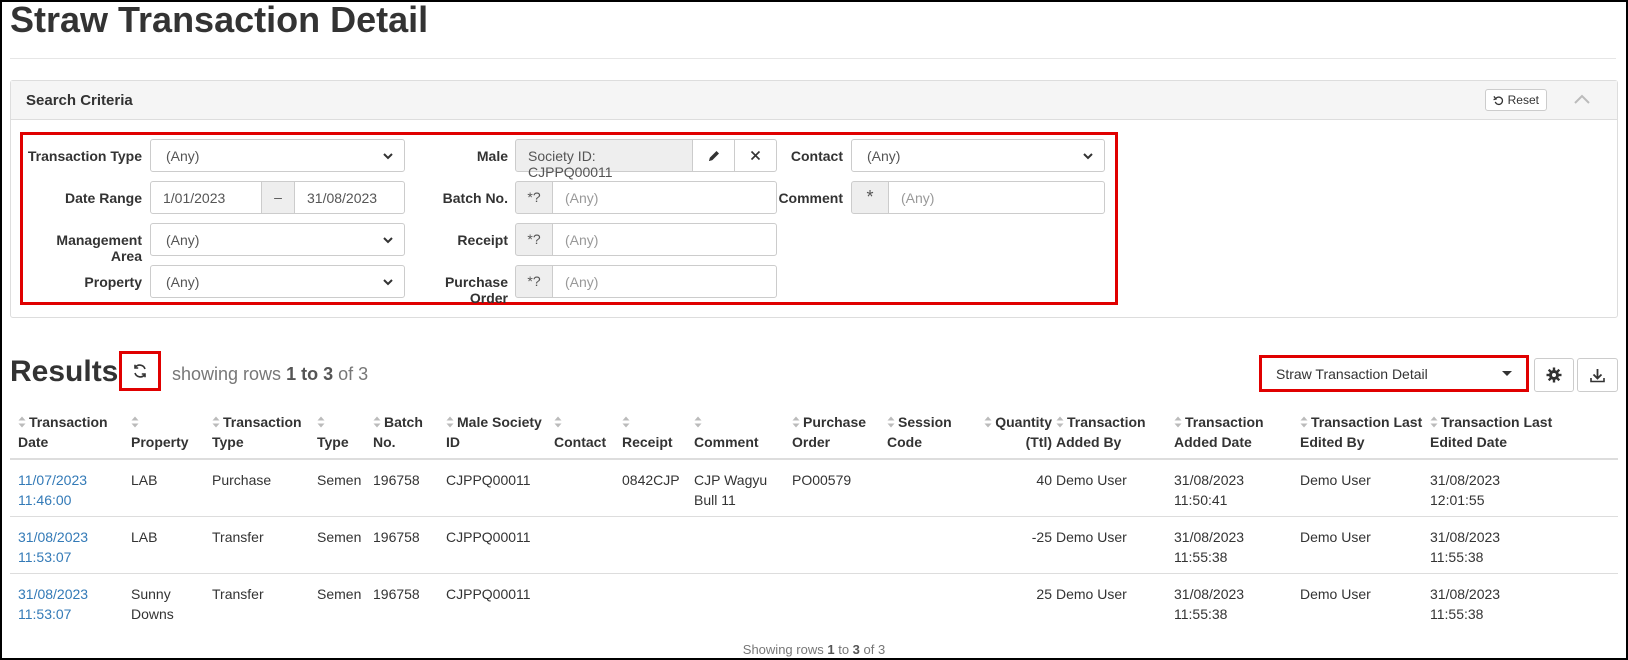 Image resolution: width=1628 pixels, height=660 pixels. I want to click on search-criteria-title: Search Criteria, so click(79, 100).